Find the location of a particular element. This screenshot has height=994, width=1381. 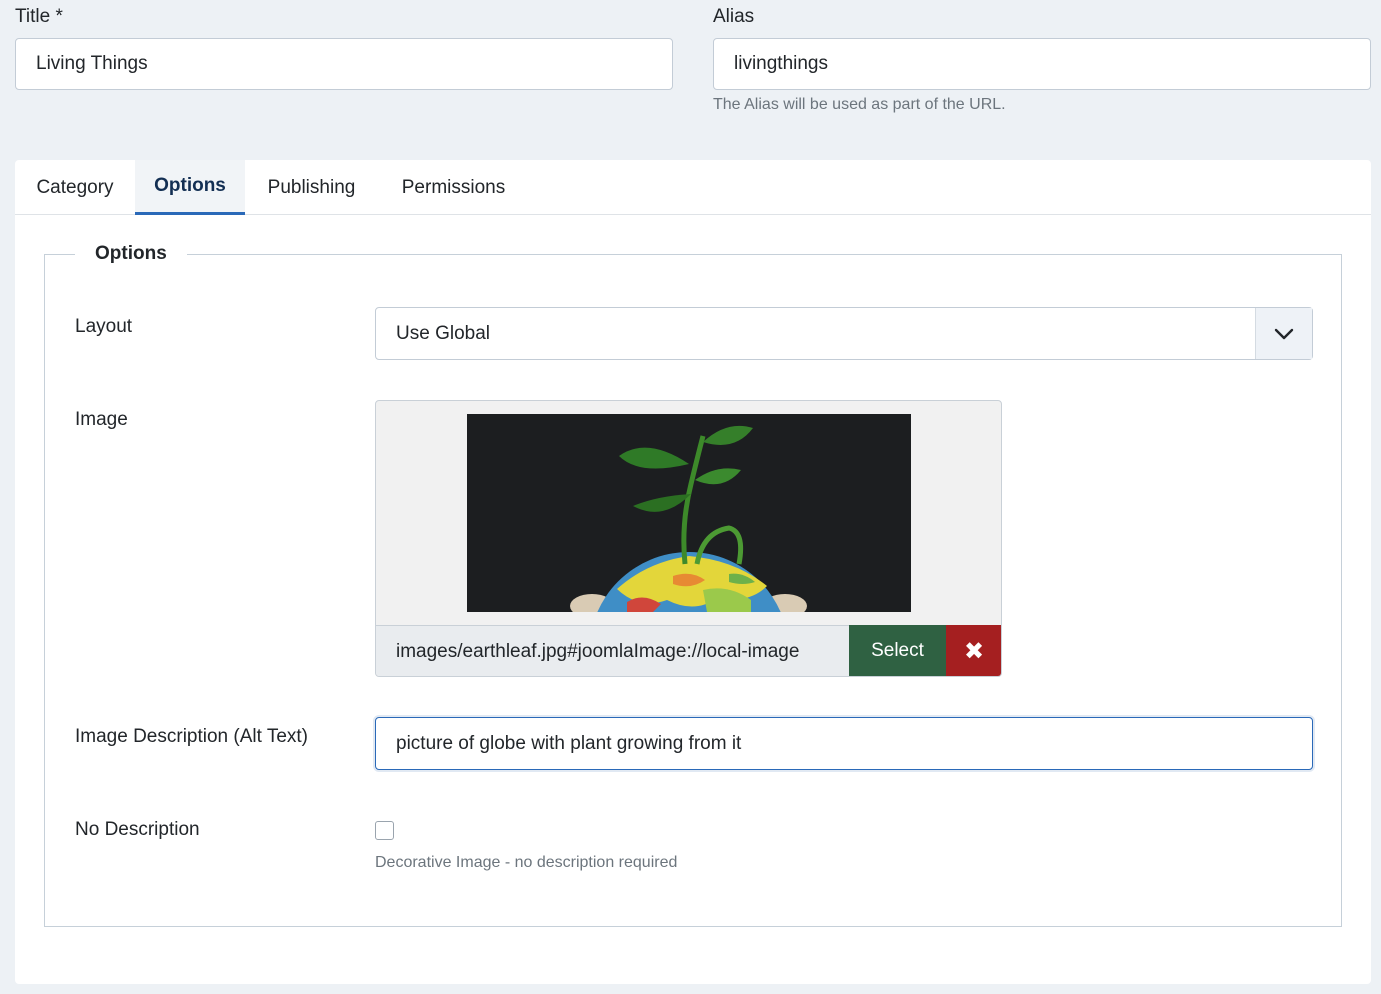

title-input: Living Things is located at coordinates (344, 64).